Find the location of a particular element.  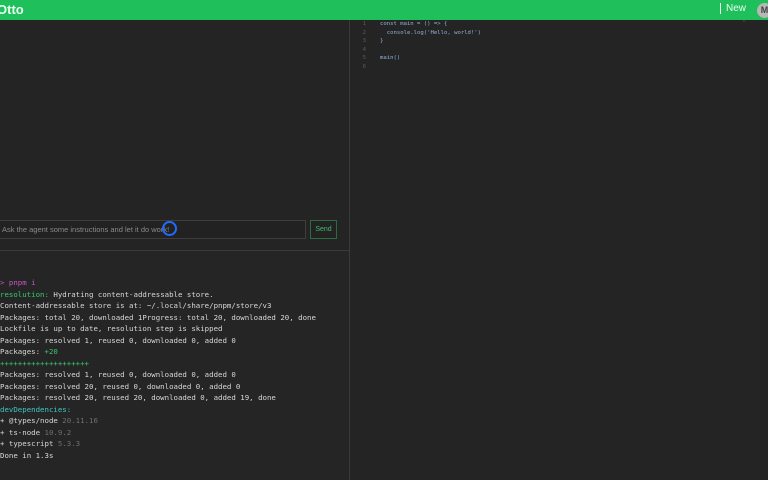

editor-mark: " is located at coordinates (744, 23).